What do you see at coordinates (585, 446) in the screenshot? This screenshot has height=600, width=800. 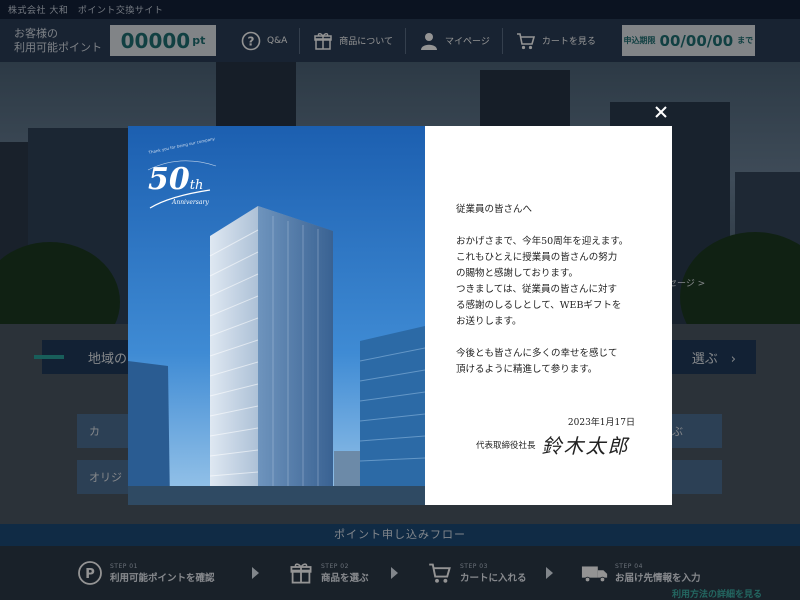 I see `signer-name: 鈴木太郎` at bounding box center [585, 446].